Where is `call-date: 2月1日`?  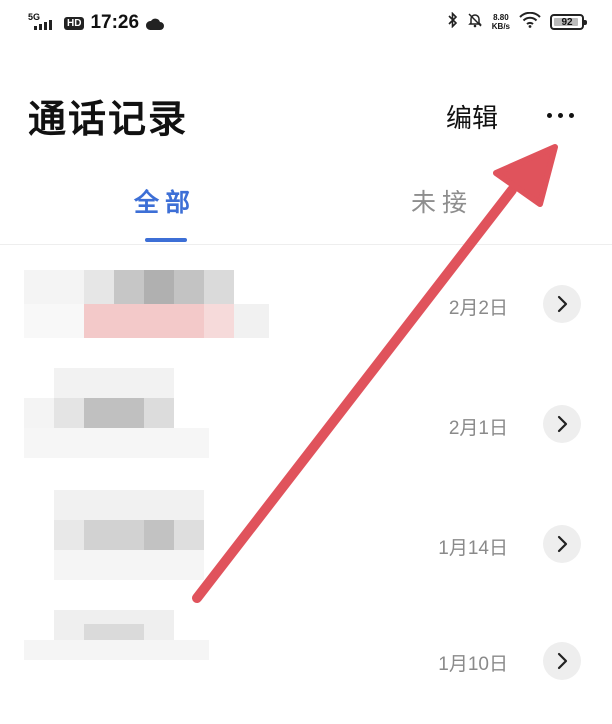 call-date: 2月1日 is located at coordinates (478, 428).